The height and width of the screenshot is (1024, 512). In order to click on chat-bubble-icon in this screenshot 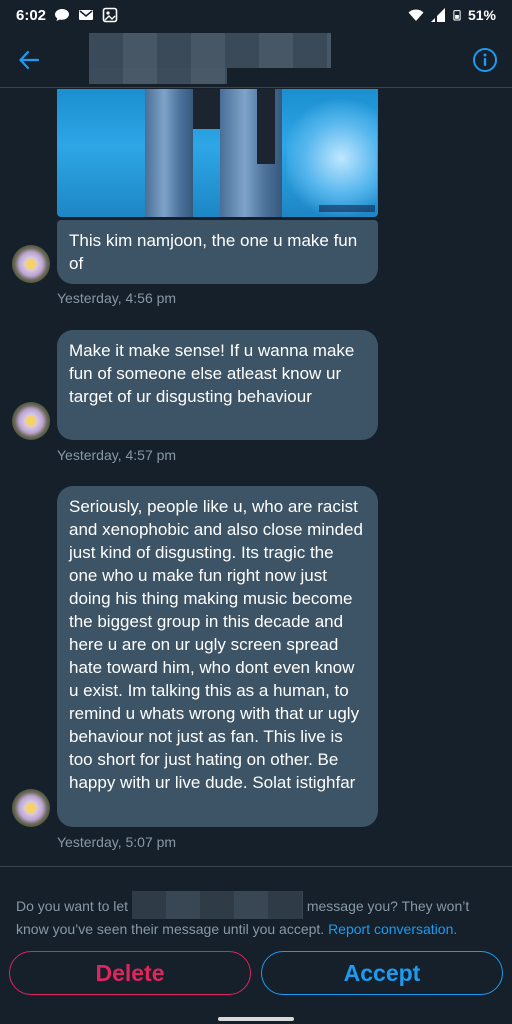, I will do `click(62, 15)`.